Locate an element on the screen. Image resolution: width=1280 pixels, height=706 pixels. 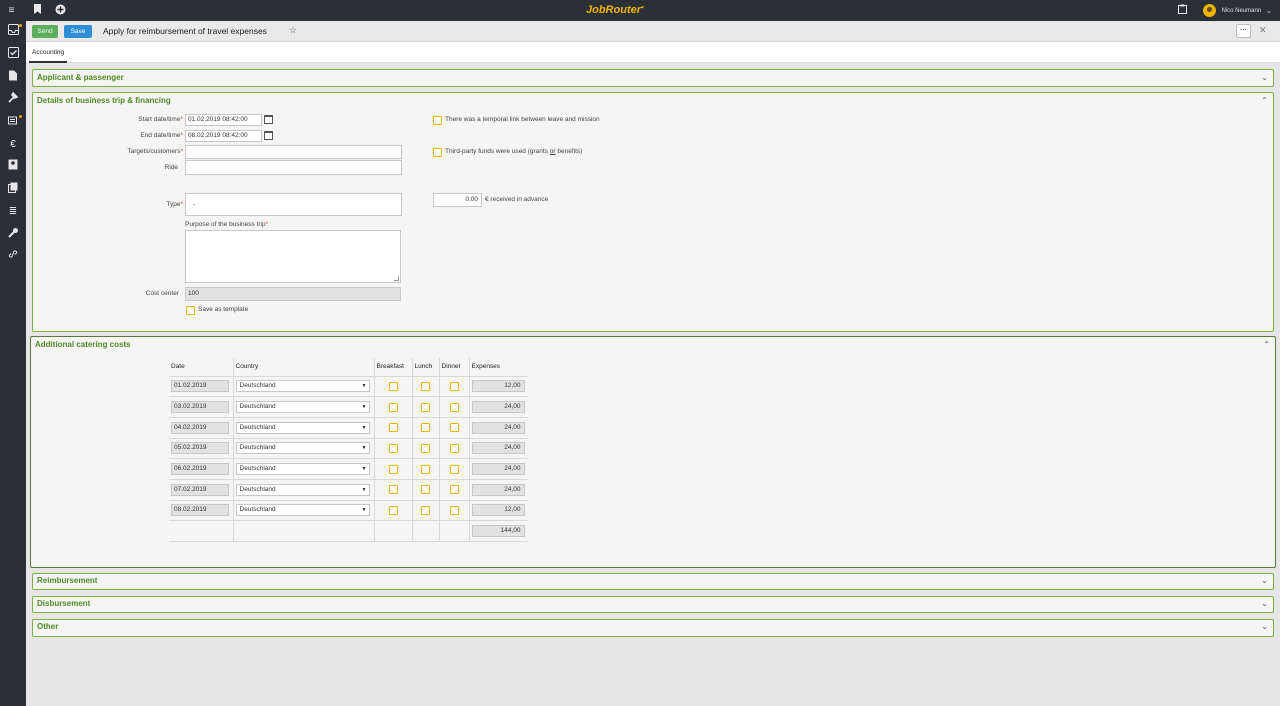
link-icon is located at coordinates (13, 257).